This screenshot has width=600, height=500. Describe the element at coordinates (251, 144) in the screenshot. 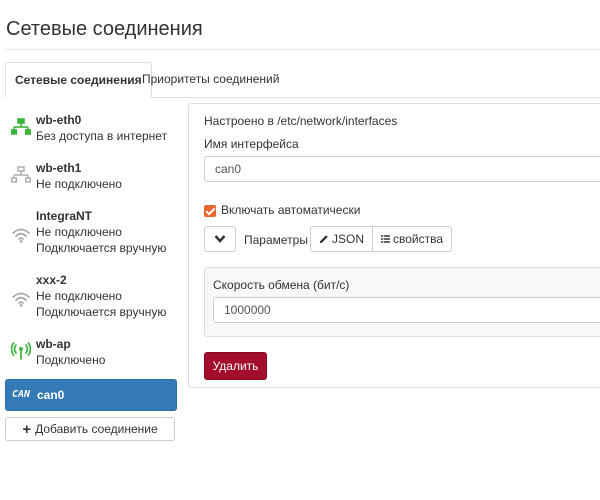

I see `iface-name-label: Имя интерфейса` at that location.